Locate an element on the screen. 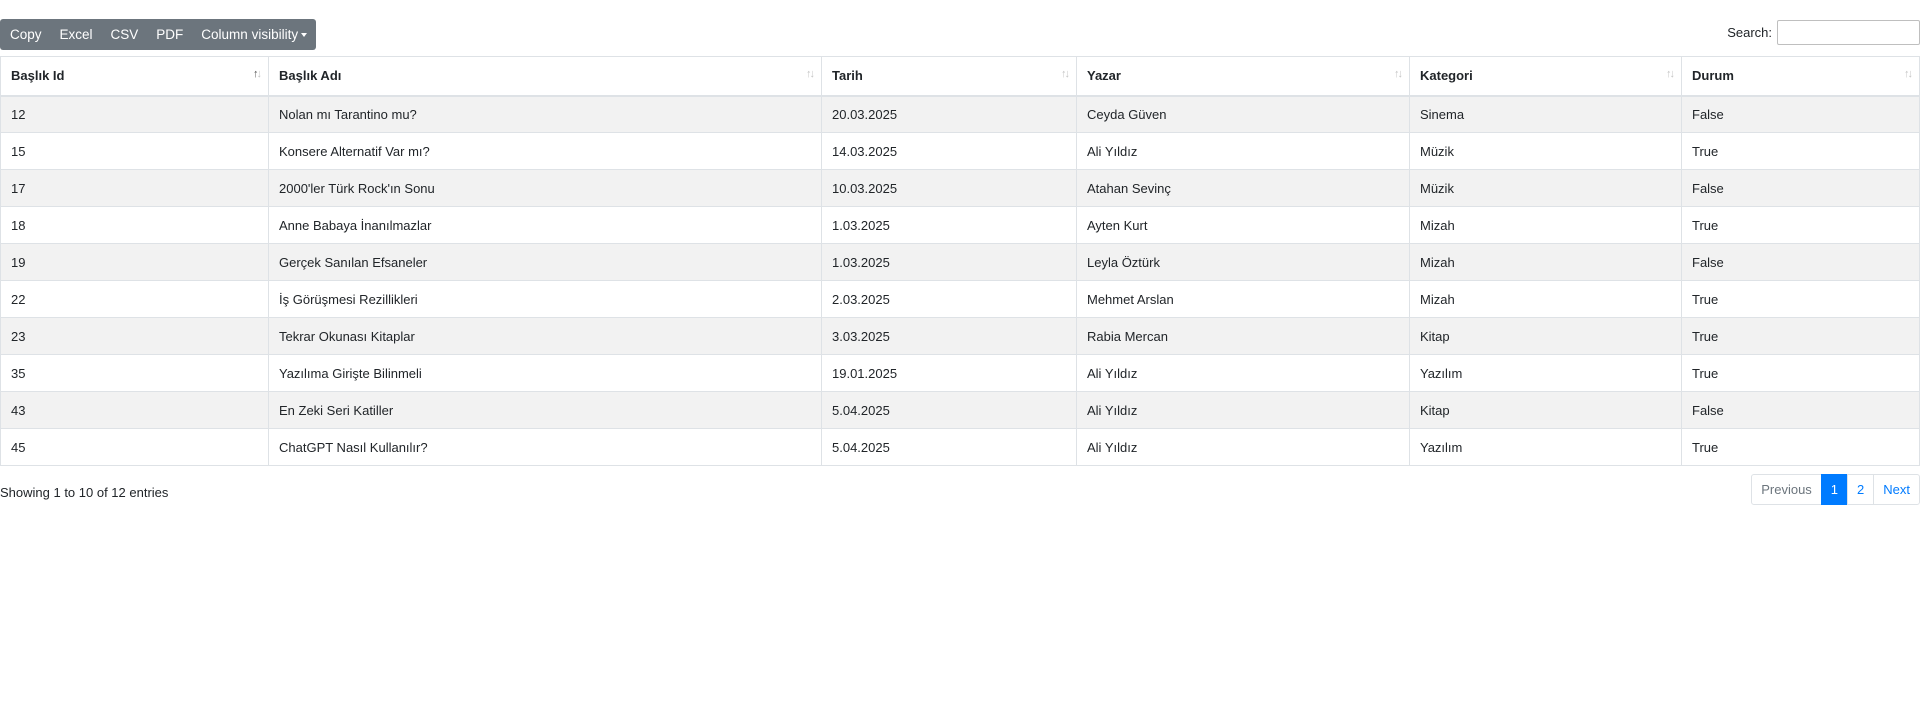  column-visibility-button: Column visibility is located at coordinates (254, 34).